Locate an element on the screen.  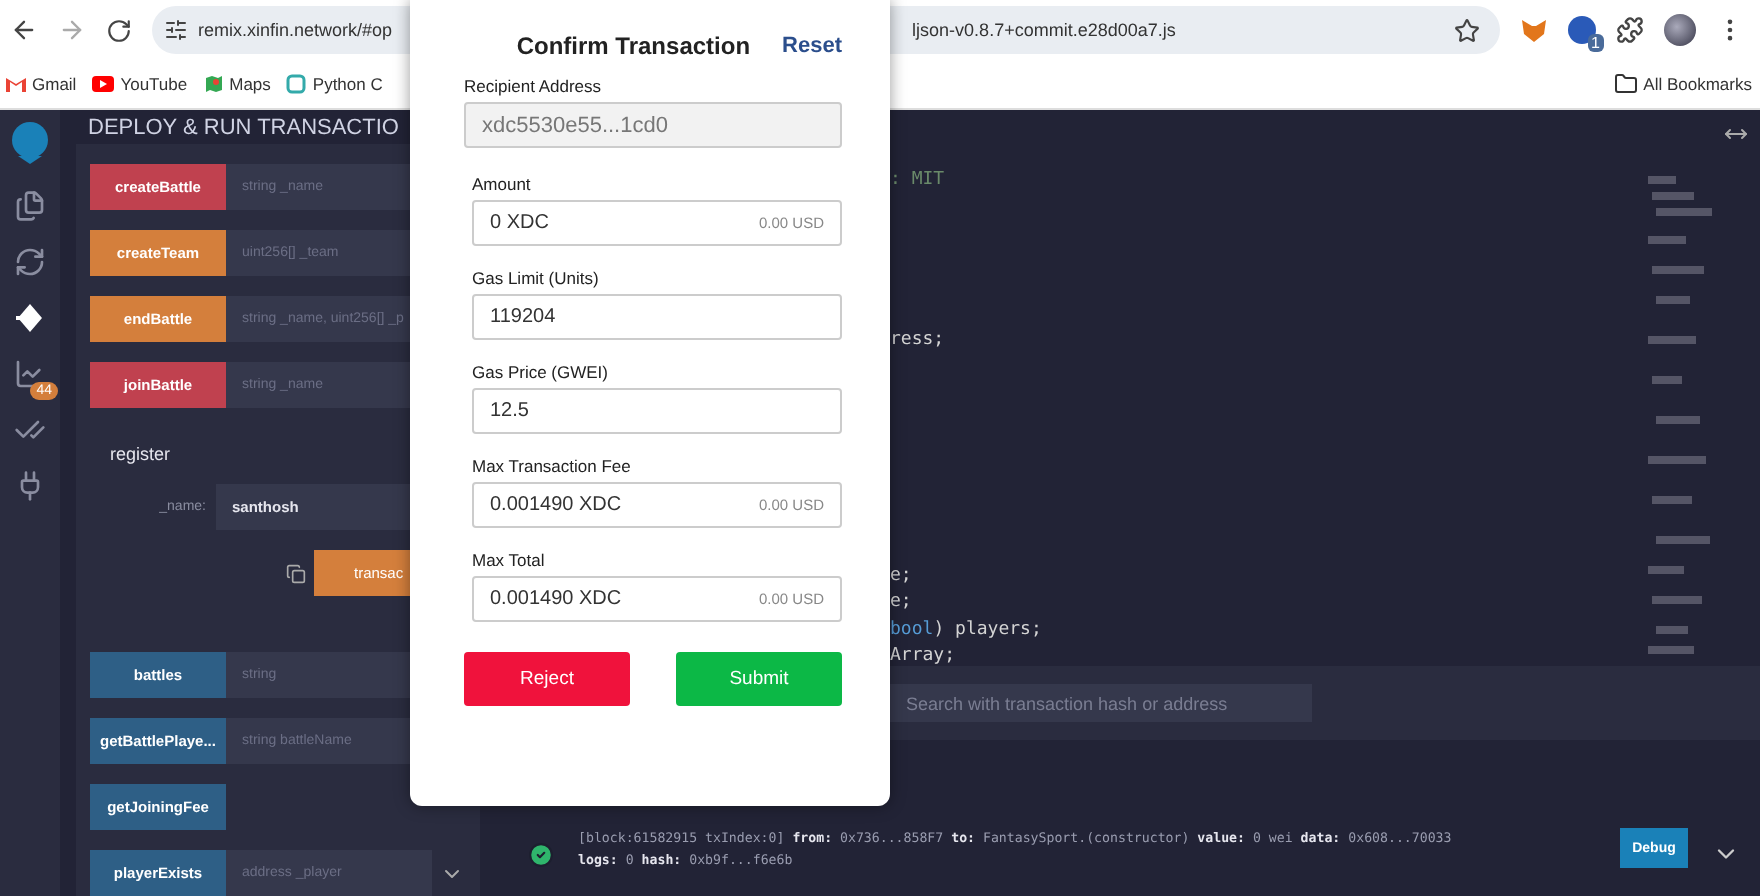
play-icon is located at coordinates (103, 84).